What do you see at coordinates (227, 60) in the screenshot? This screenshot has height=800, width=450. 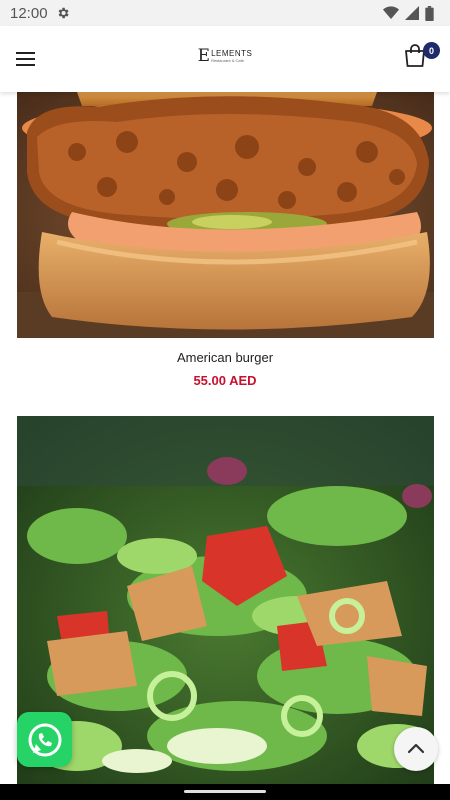 I see `logo-subtitle: Restaurant & Cafe` at bounding box center [227, 60].